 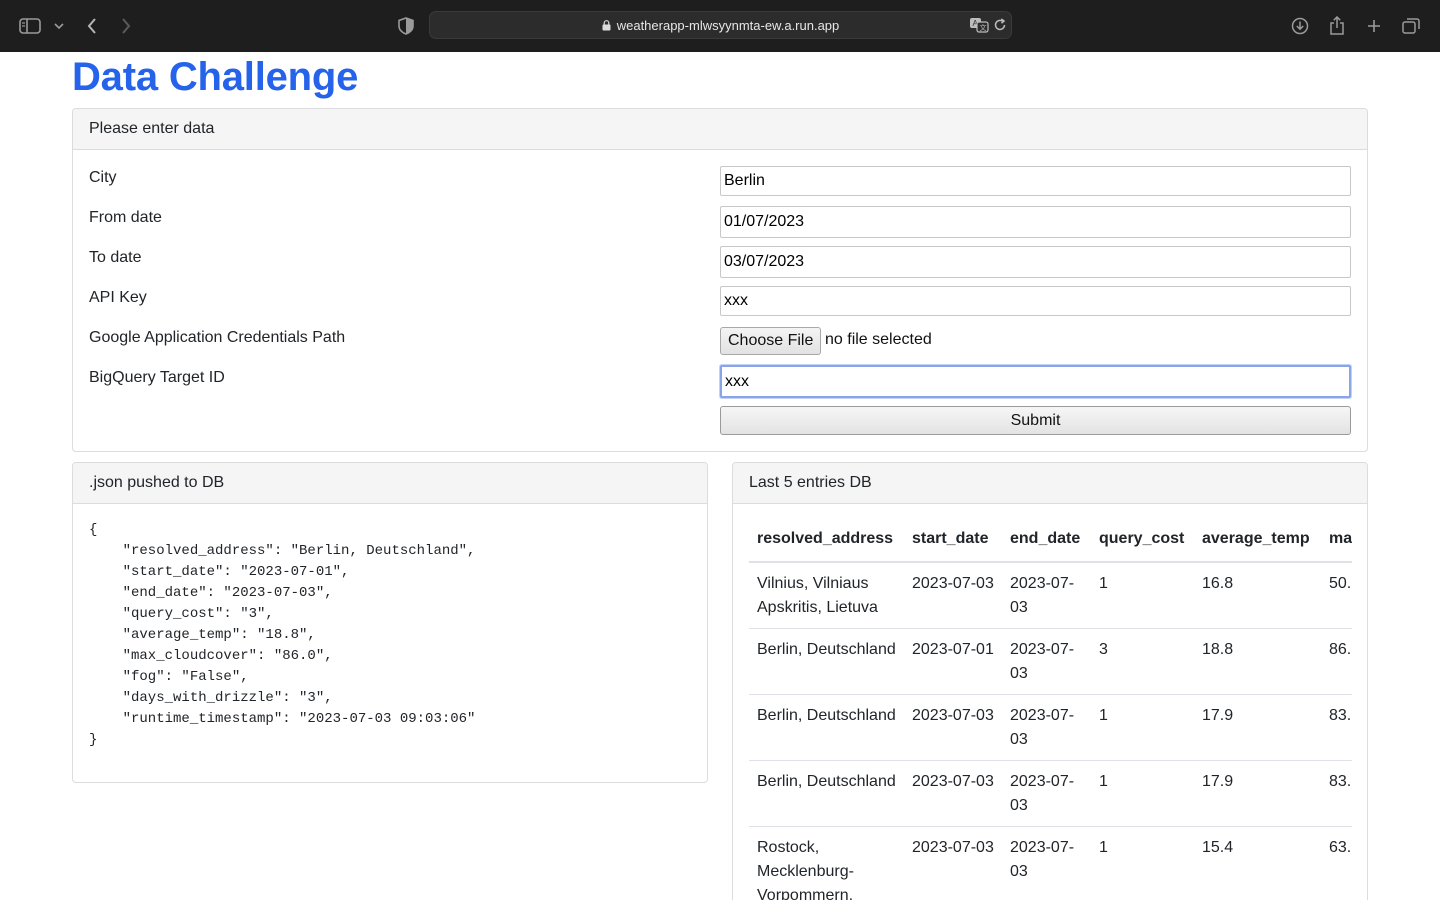 What do you see at coordinates (826, 542) in the screenshot?
I see `column-header: resolved_address` at bounding box center [826, 542].